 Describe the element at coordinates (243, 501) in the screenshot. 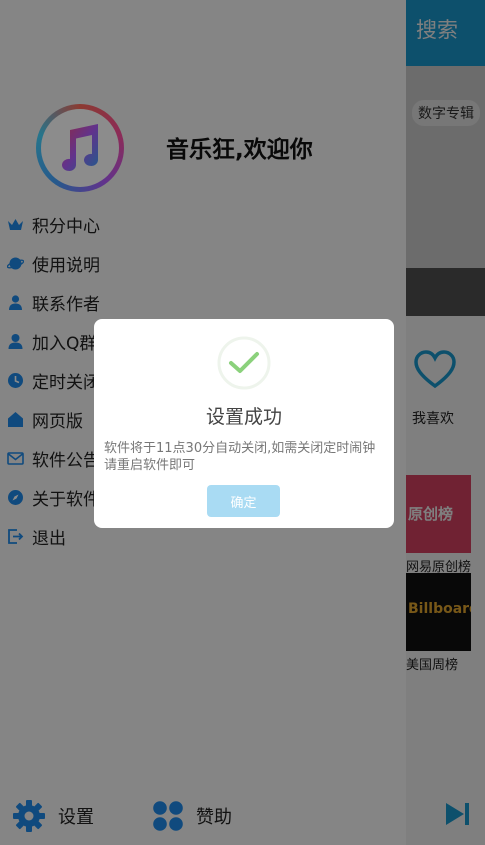

I see `confirm-button: 确定` at that location.